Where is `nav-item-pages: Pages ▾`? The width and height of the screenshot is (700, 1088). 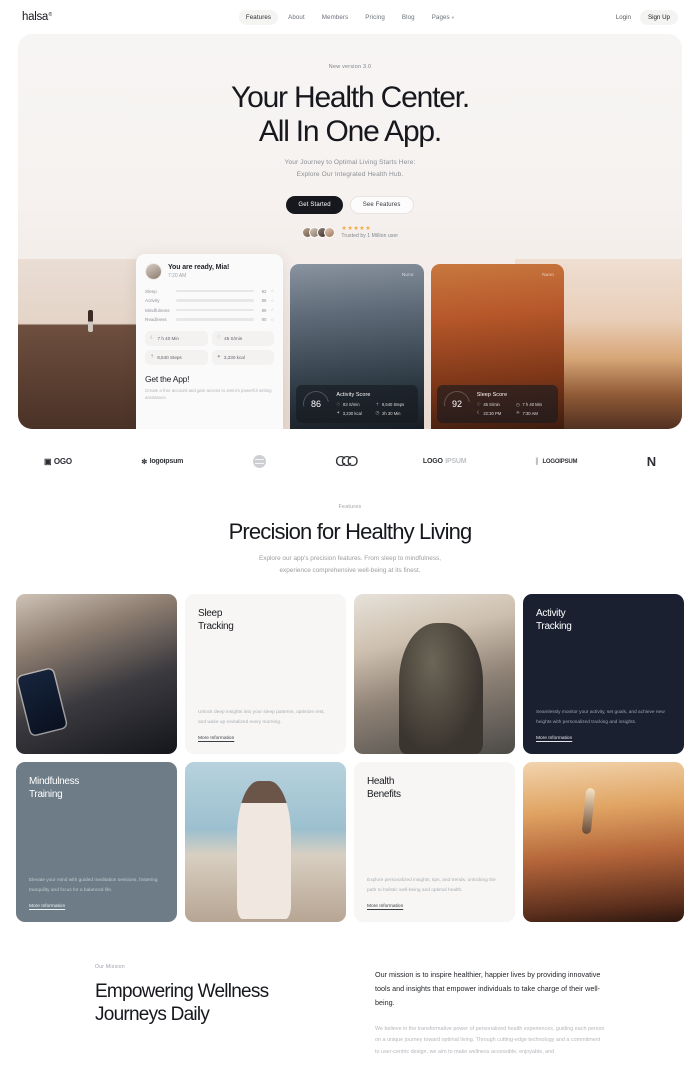
nav-item-pages: Pages ▾ is located at coordinates (443, 17).